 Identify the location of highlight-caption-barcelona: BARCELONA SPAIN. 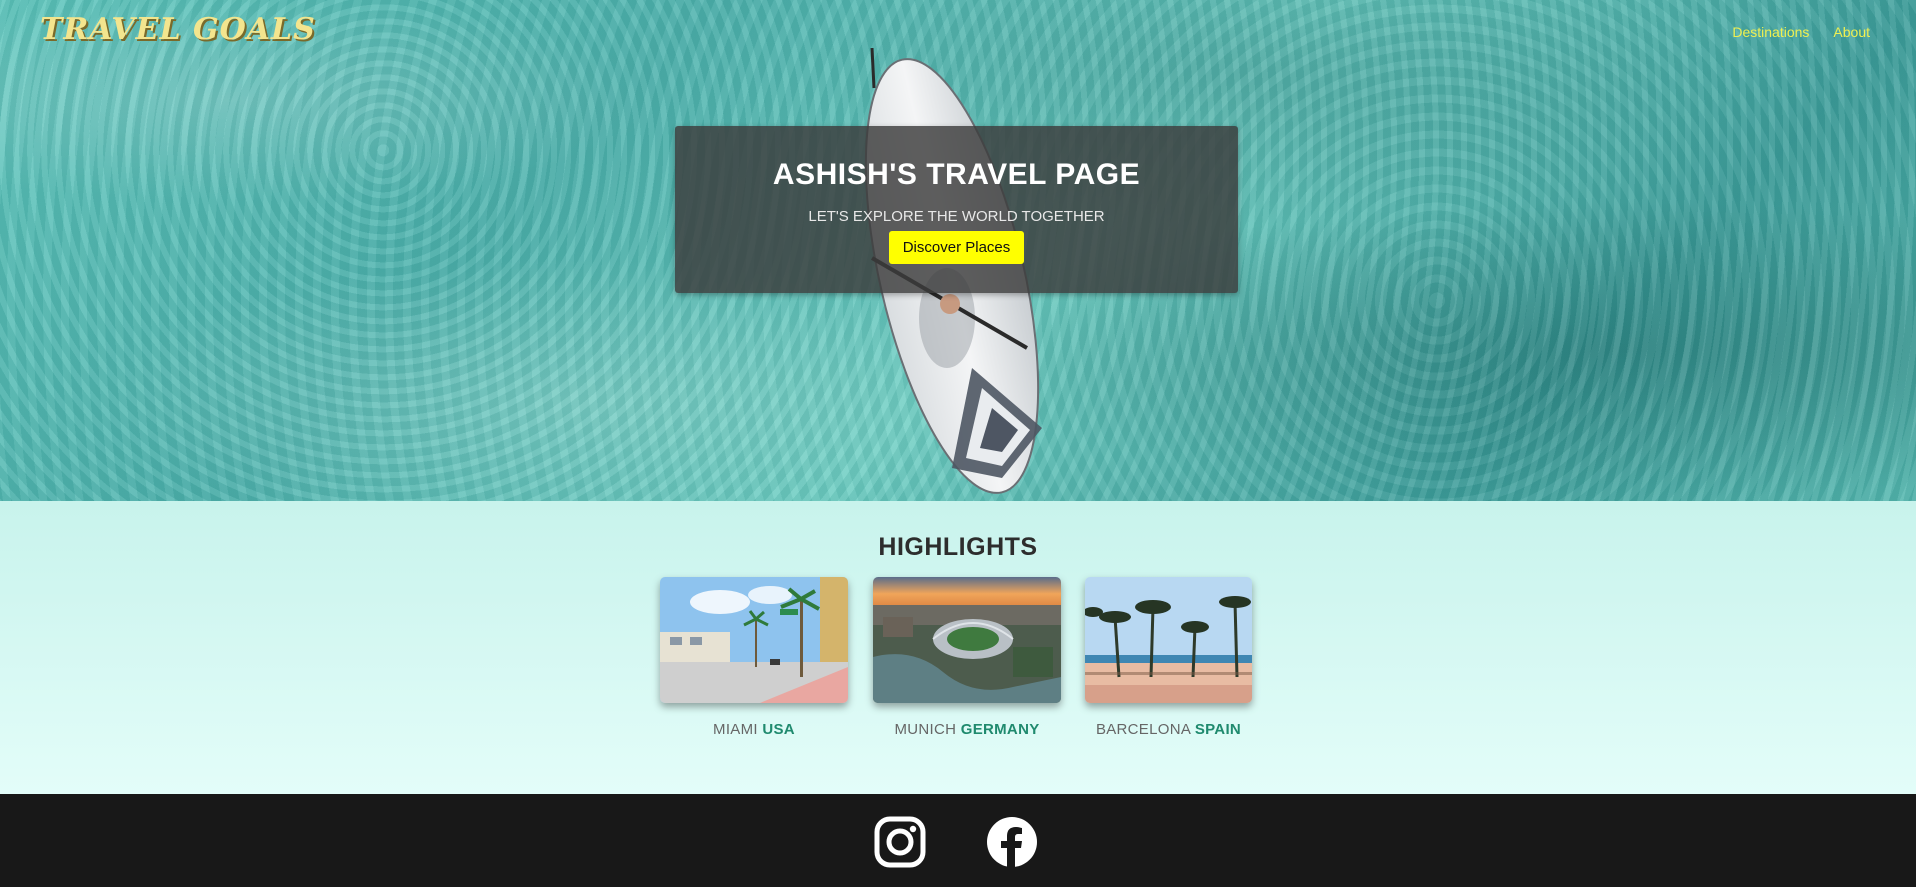
(1168, 729).